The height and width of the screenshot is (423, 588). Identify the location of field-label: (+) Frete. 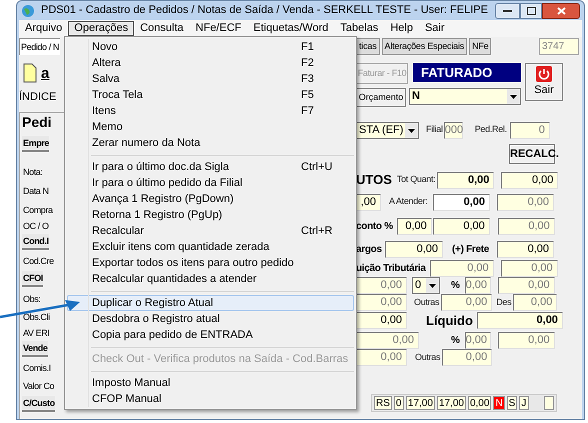
(471, 249).